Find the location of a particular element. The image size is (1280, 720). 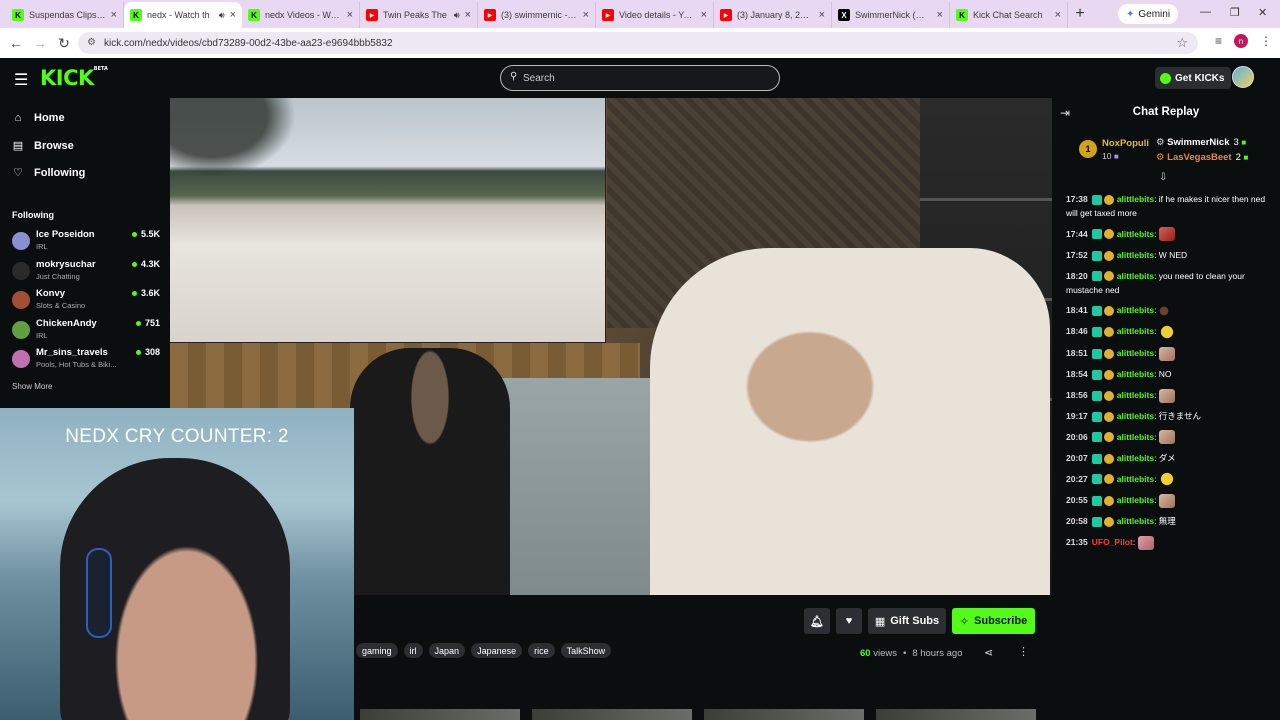

subscriber-badge-icon is located at coordinates (1096, 353).